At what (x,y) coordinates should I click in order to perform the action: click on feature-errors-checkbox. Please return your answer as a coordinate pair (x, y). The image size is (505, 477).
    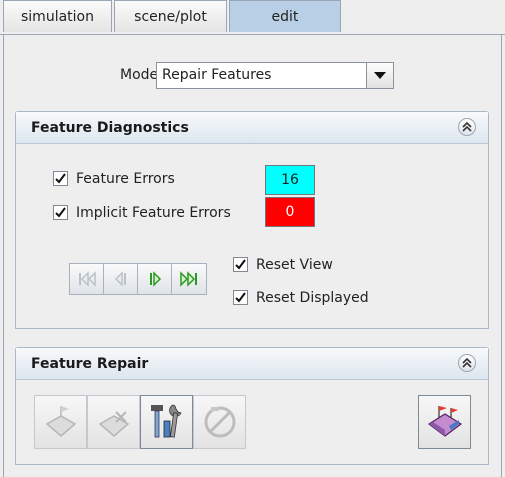
    Looking at the image, I should click on (60, 178).